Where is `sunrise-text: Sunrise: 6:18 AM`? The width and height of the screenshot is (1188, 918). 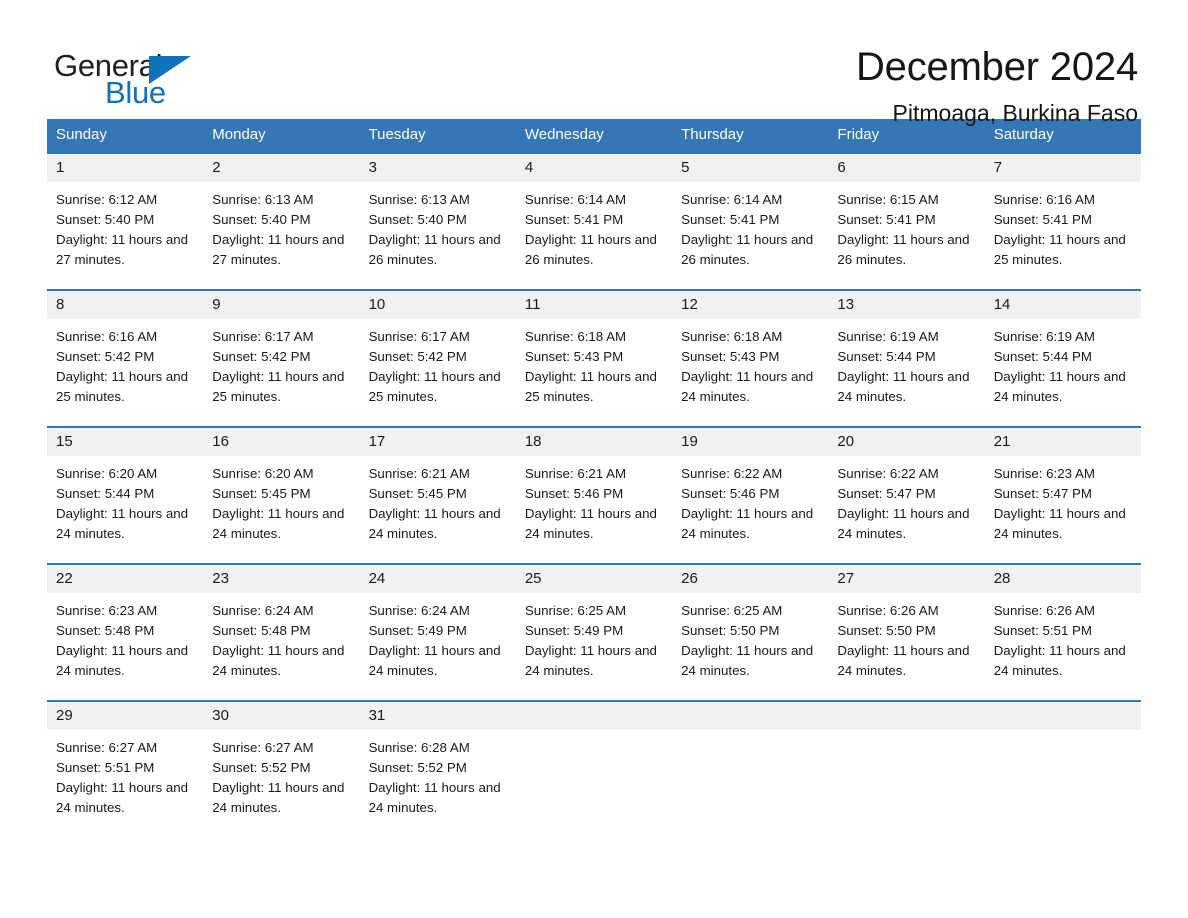
sunrise-text: Sunrise: 6:18 AM is located at coordinates (732, 336).